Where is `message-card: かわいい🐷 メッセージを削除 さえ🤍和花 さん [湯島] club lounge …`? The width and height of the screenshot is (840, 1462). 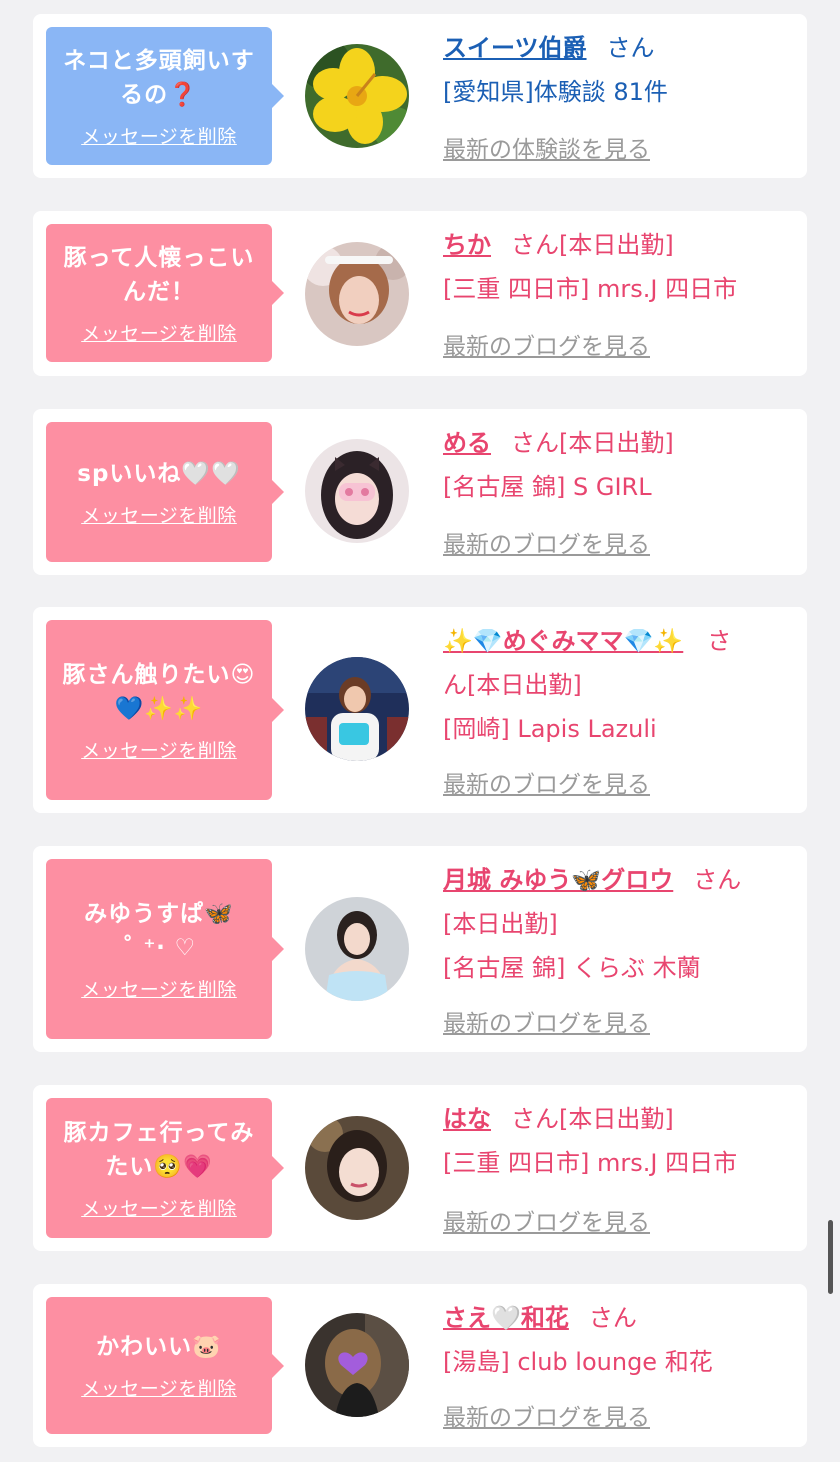 message-card: かわいい🐷 メッセージを削除 さえ🤍和花 さん [湯島] club lounge … is located at coordinates (420, 1365).